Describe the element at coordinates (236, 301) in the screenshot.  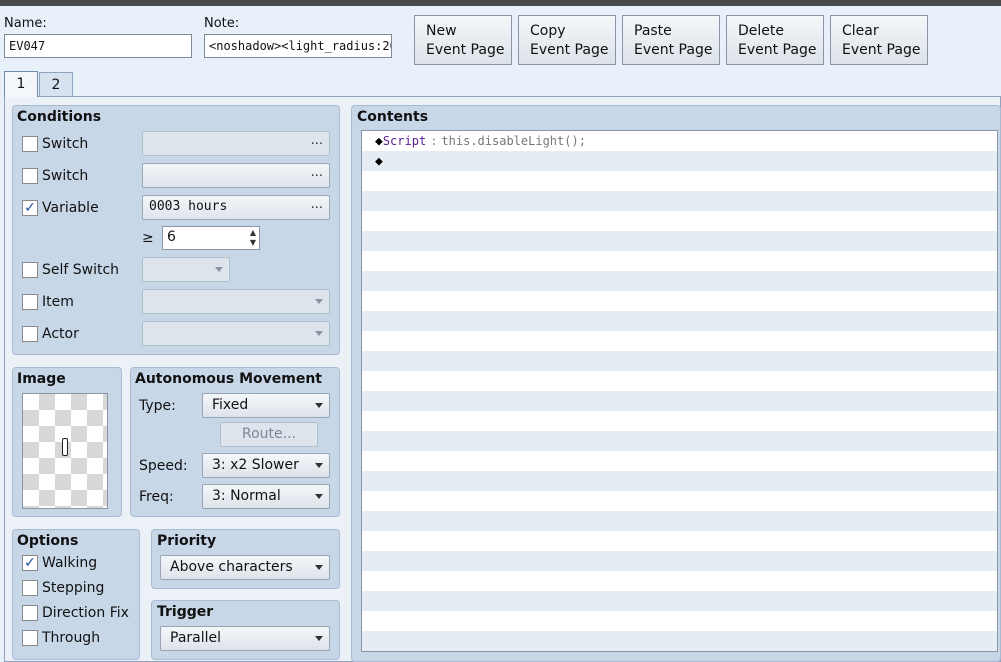
I see `item-select` at that location.